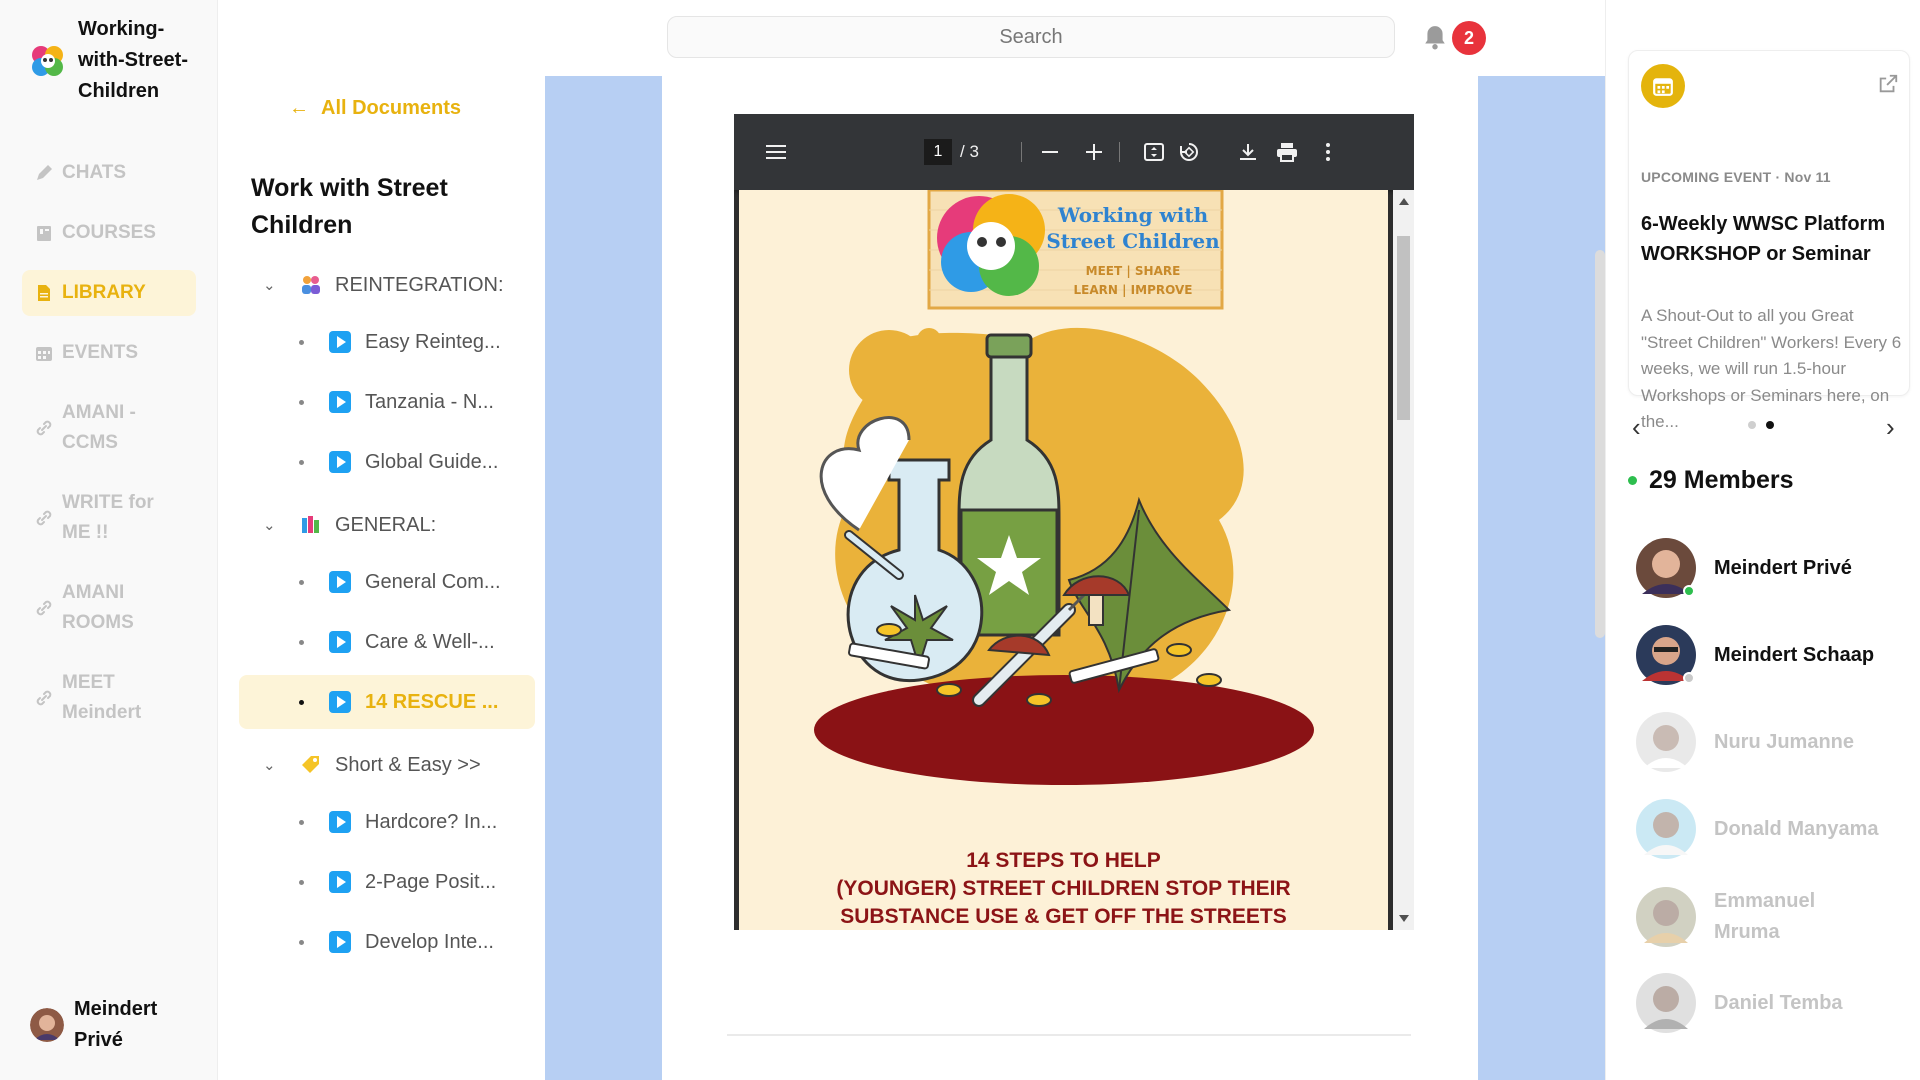  I want to click on nav-item-amani-ccms: AMANI - CCMS, so click(109, 428).